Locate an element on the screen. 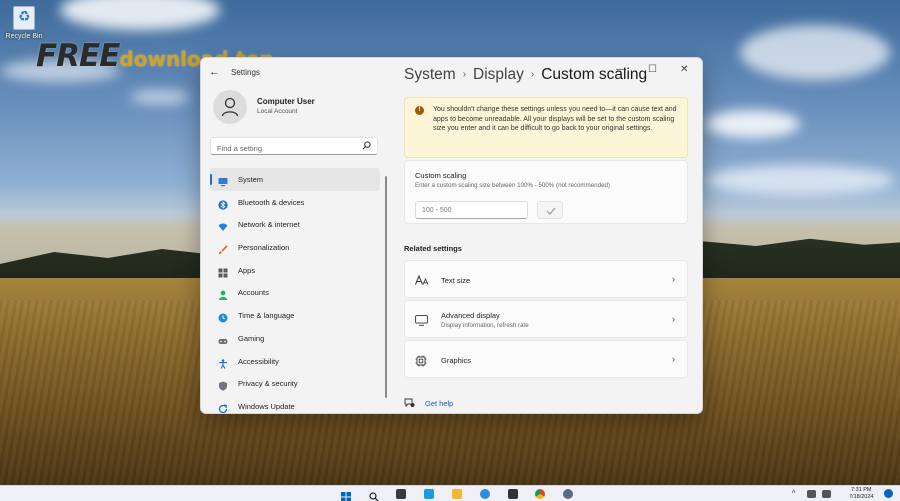 This screenshot has height=501, width=900. apply-scaling-button is located at coordinates (550, 210).